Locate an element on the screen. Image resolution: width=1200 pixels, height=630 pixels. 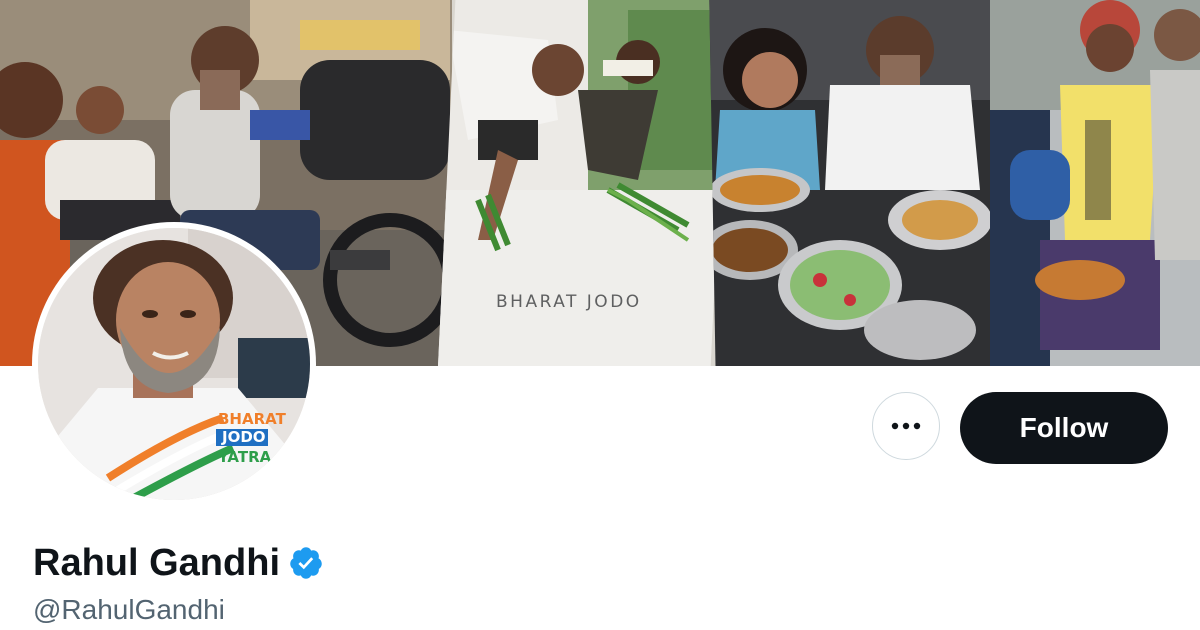
more-horizontal-icon is located at coordinates (906, 426).